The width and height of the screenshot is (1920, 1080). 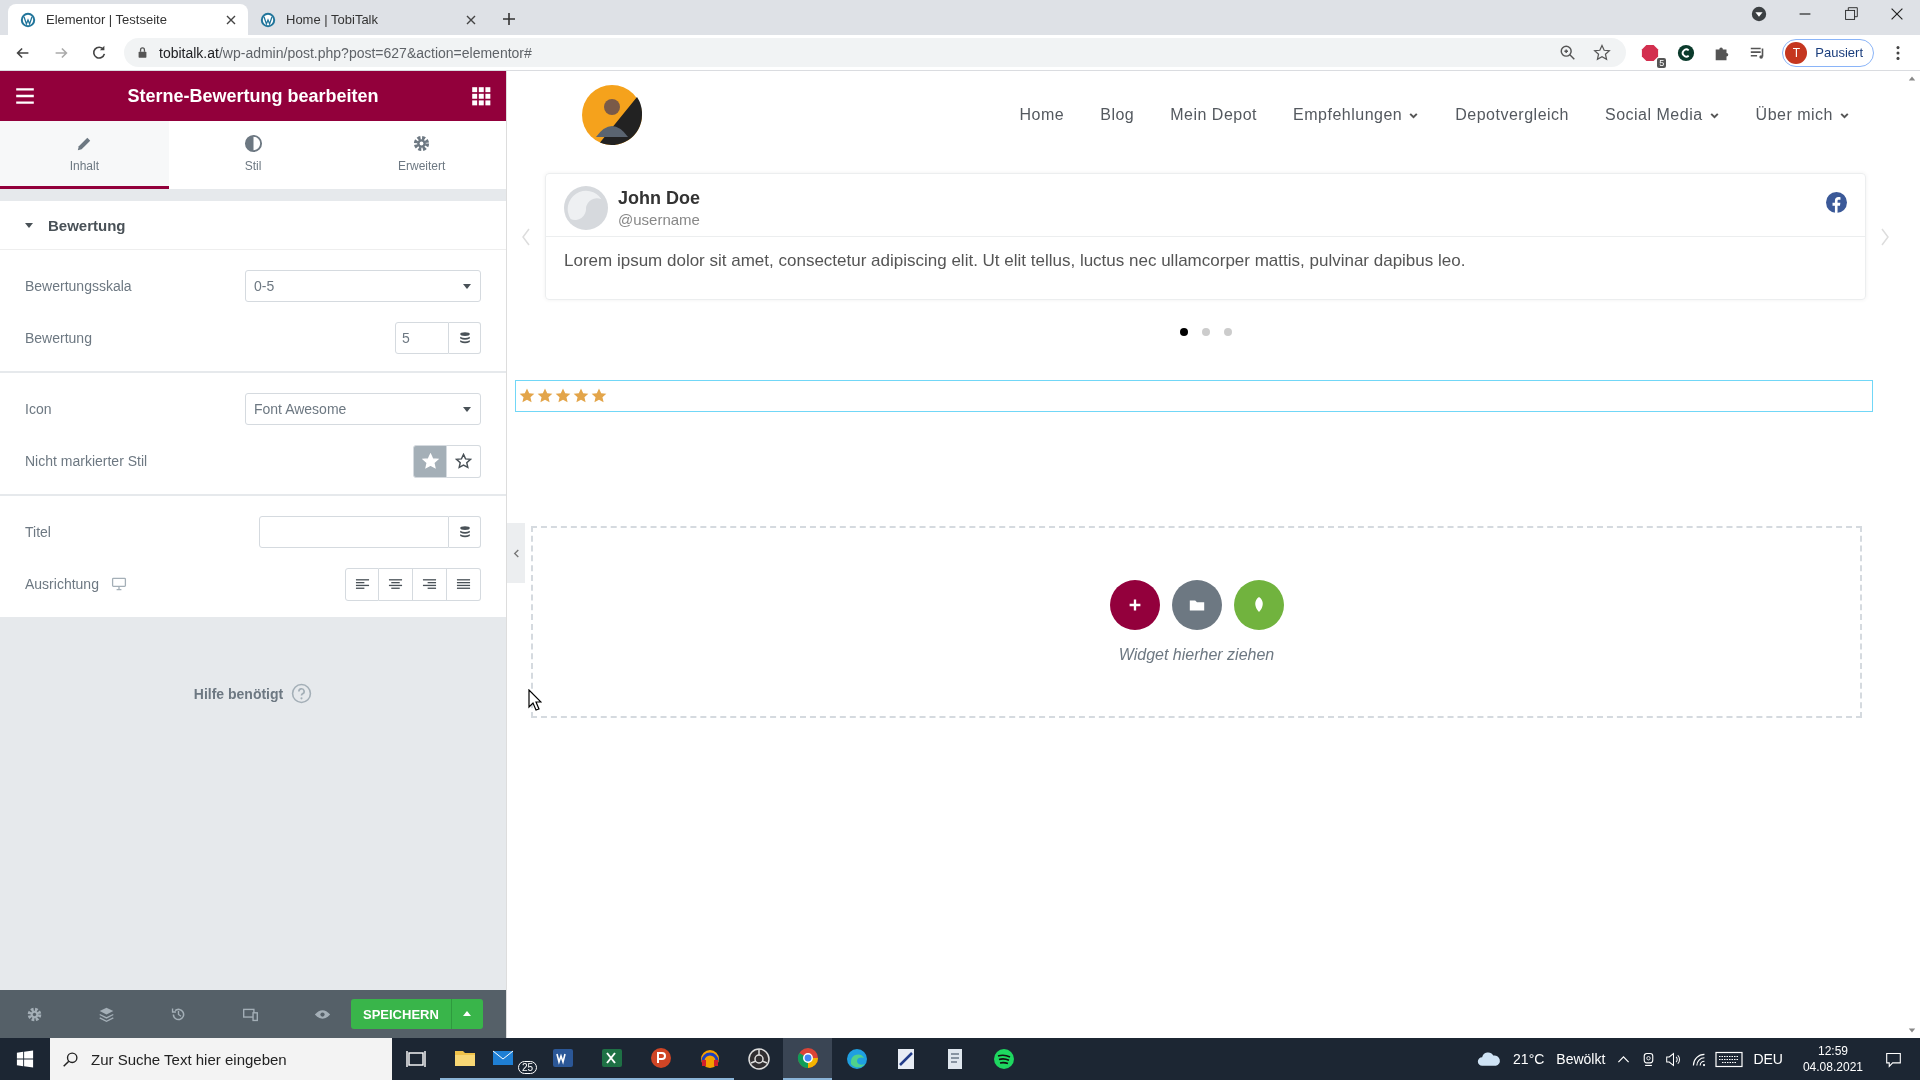 What do you see at coordinates (106, 1014) in the screenshot?
I see `layers-icon` at bounding box center [106, 1014].